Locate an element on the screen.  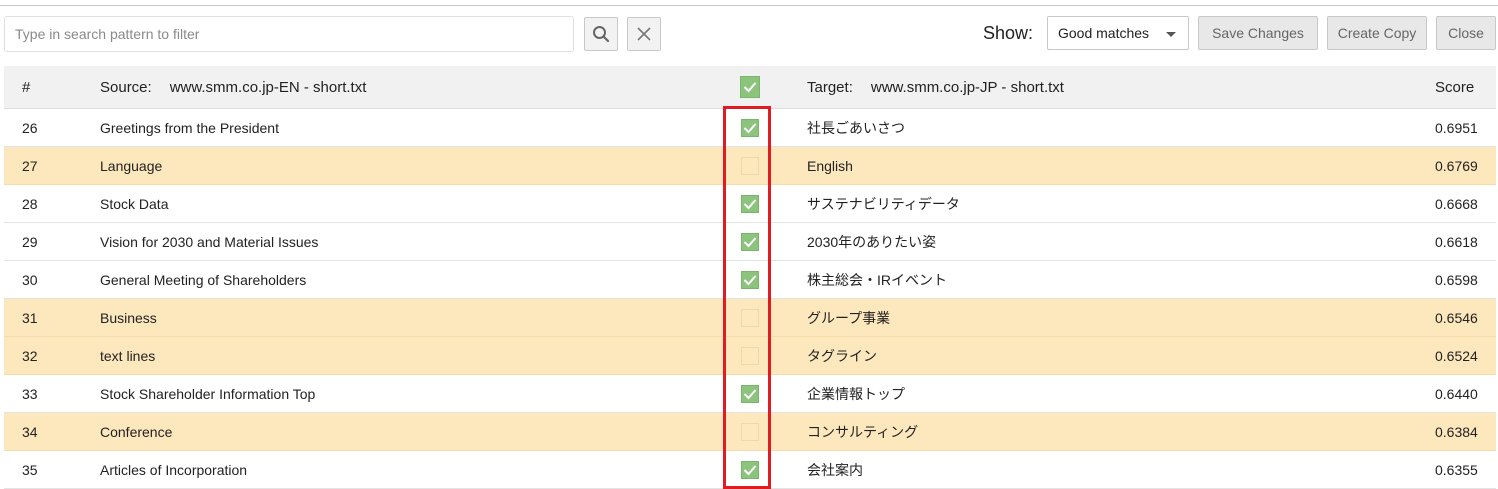
table-row: 35 Articles of Incorporation 会社案内 0.6355 is located at coordinates (750, 470).